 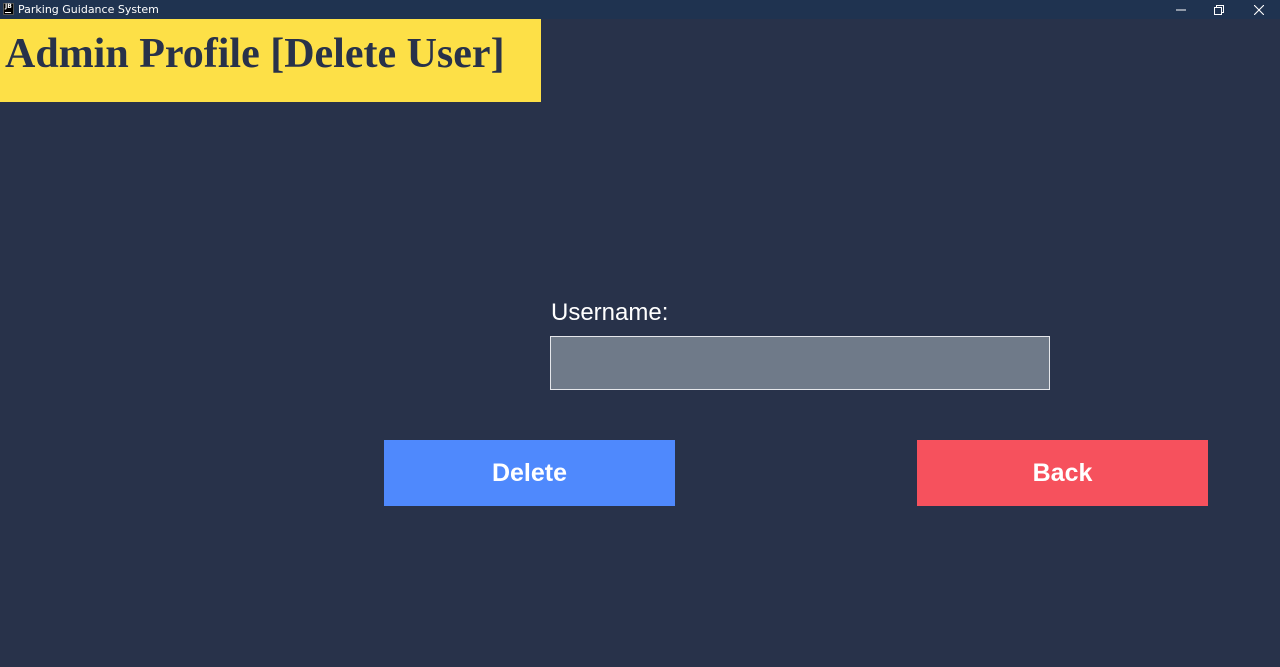 I want to click on minimize-button, so click(x=1181, y=9).